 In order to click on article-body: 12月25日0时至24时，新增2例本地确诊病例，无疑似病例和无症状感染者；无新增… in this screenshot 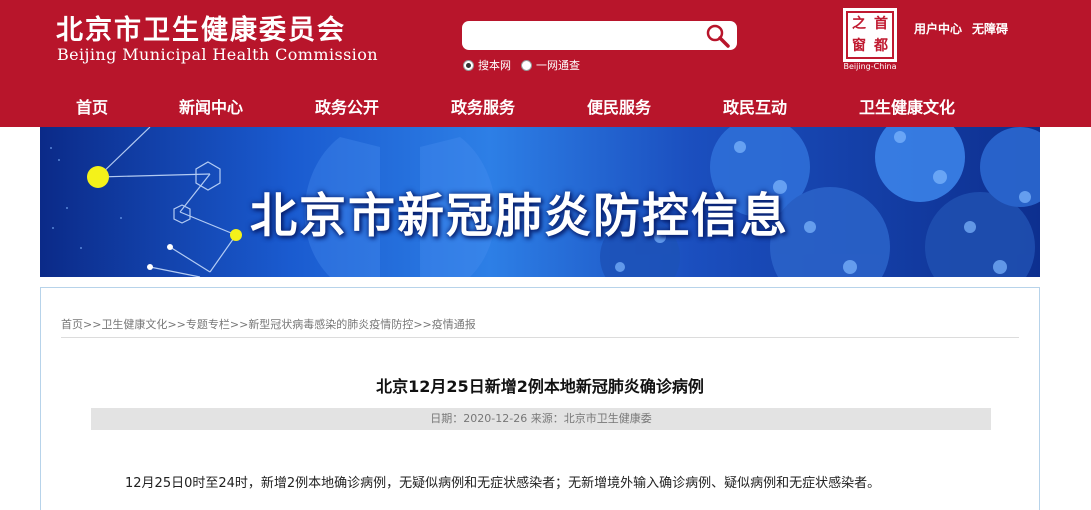, I will do `click(503, 483)`.